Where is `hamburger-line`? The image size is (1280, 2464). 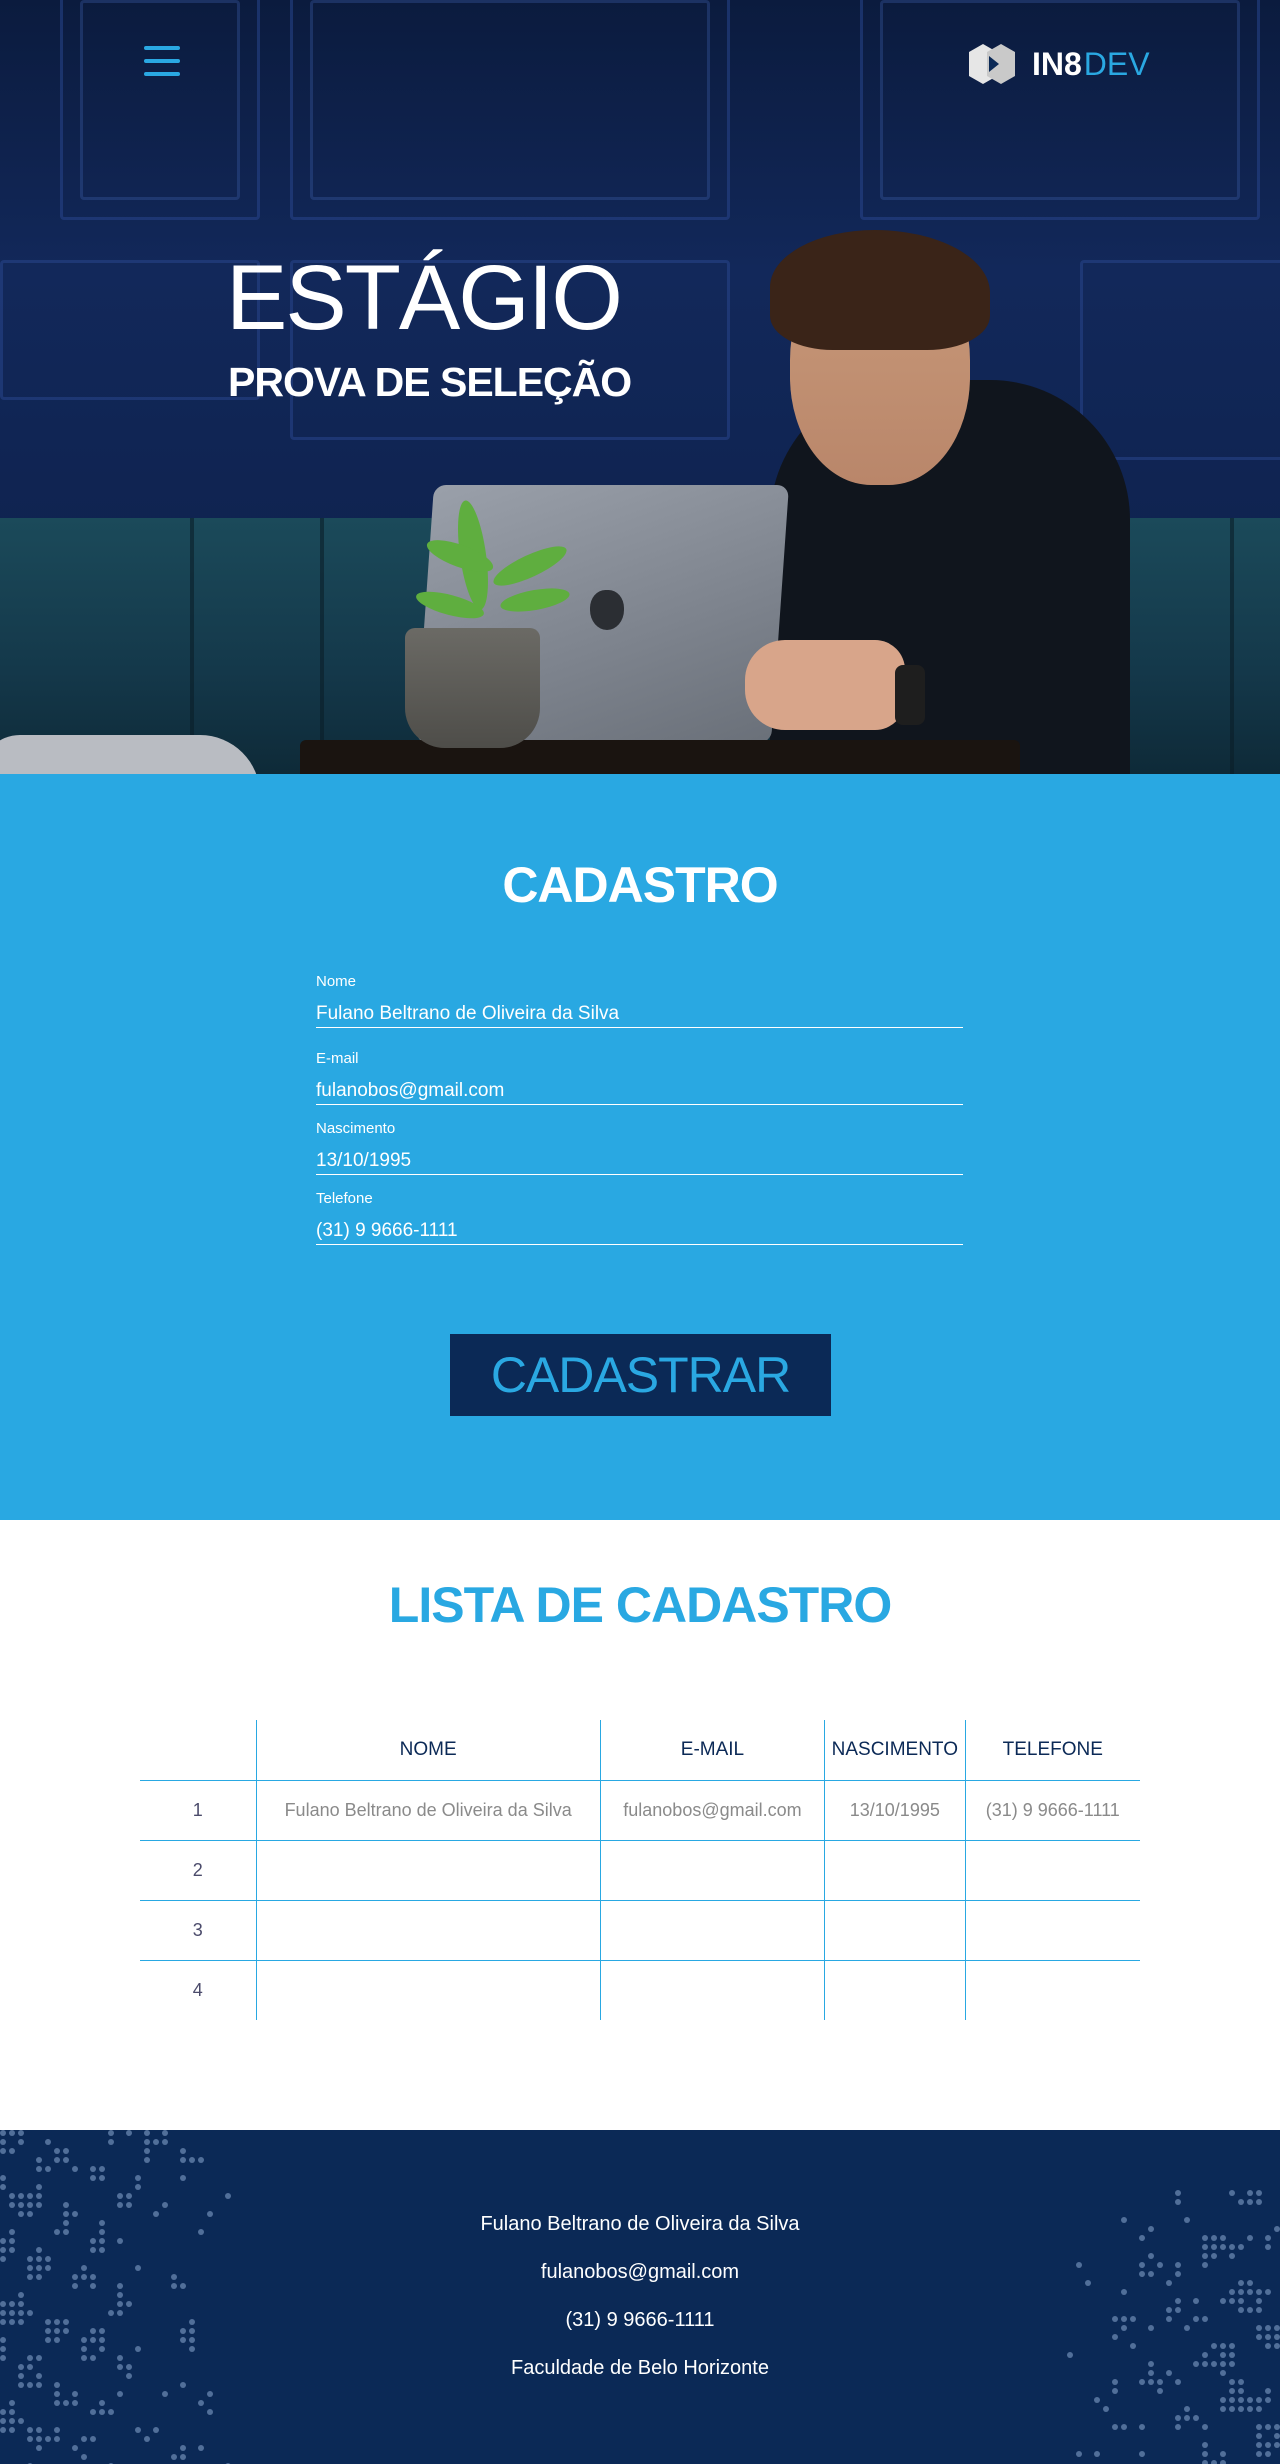
hamburger-line is located at coordinates (162, 74).